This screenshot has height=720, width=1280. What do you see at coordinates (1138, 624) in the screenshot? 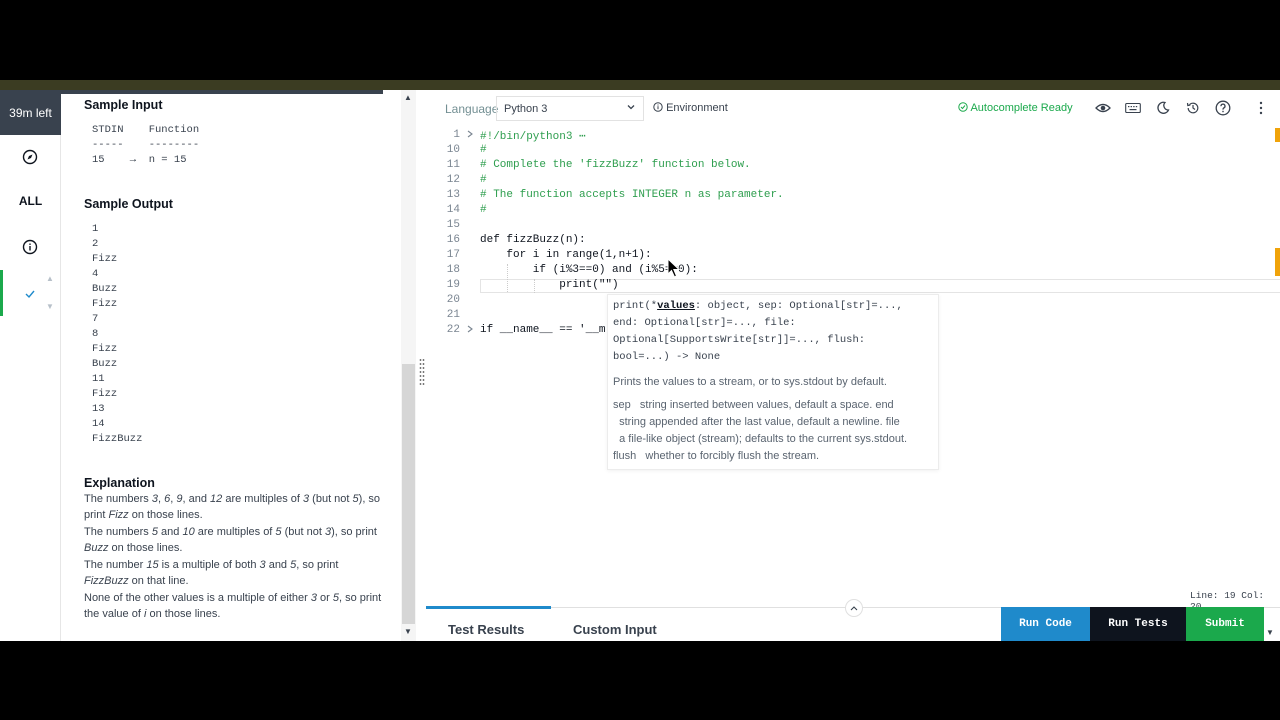
I see `run-tests-button: Run Tests` at bounding box center [1138, 624].